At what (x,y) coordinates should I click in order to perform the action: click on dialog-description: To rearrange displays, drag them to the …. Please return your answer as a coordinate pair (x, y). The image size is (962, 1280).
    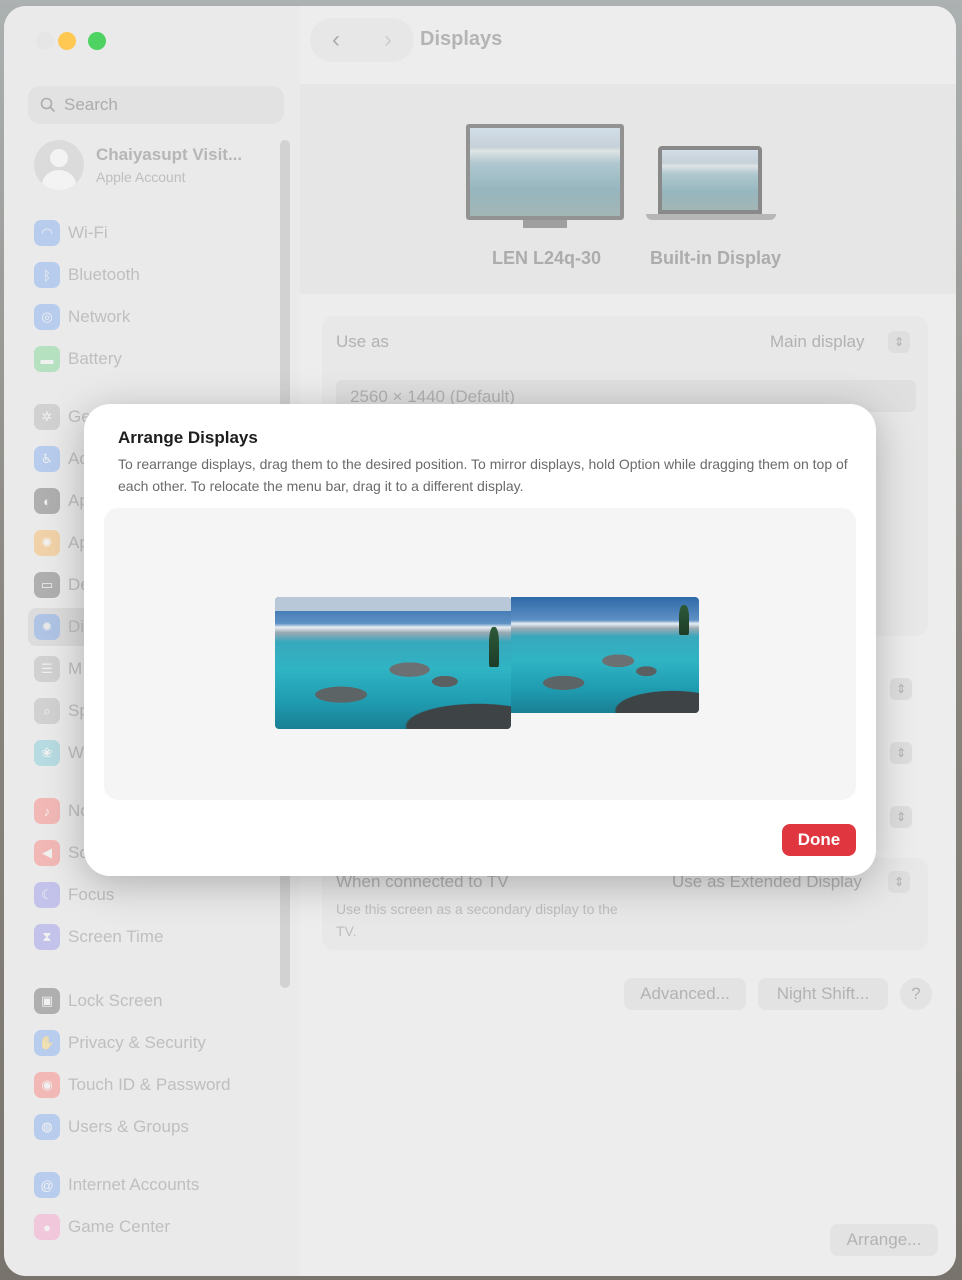
    Looking at the image, I should click on (483, 475).